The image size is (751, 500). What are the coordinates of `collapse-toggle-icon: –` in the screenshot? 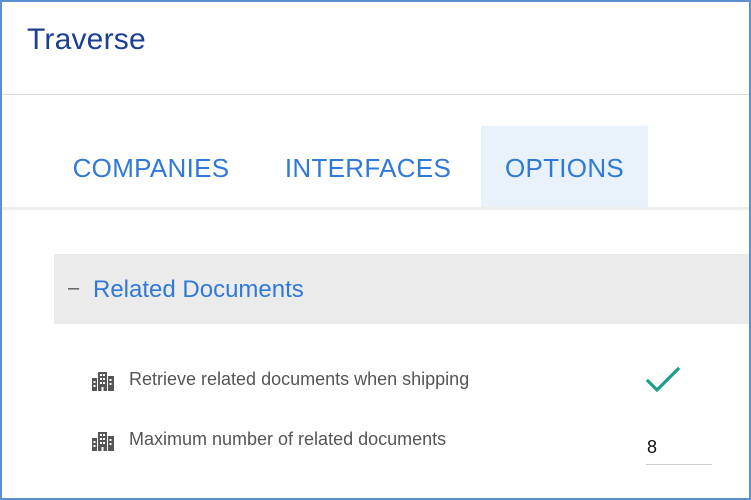 It's located at (73, 288).